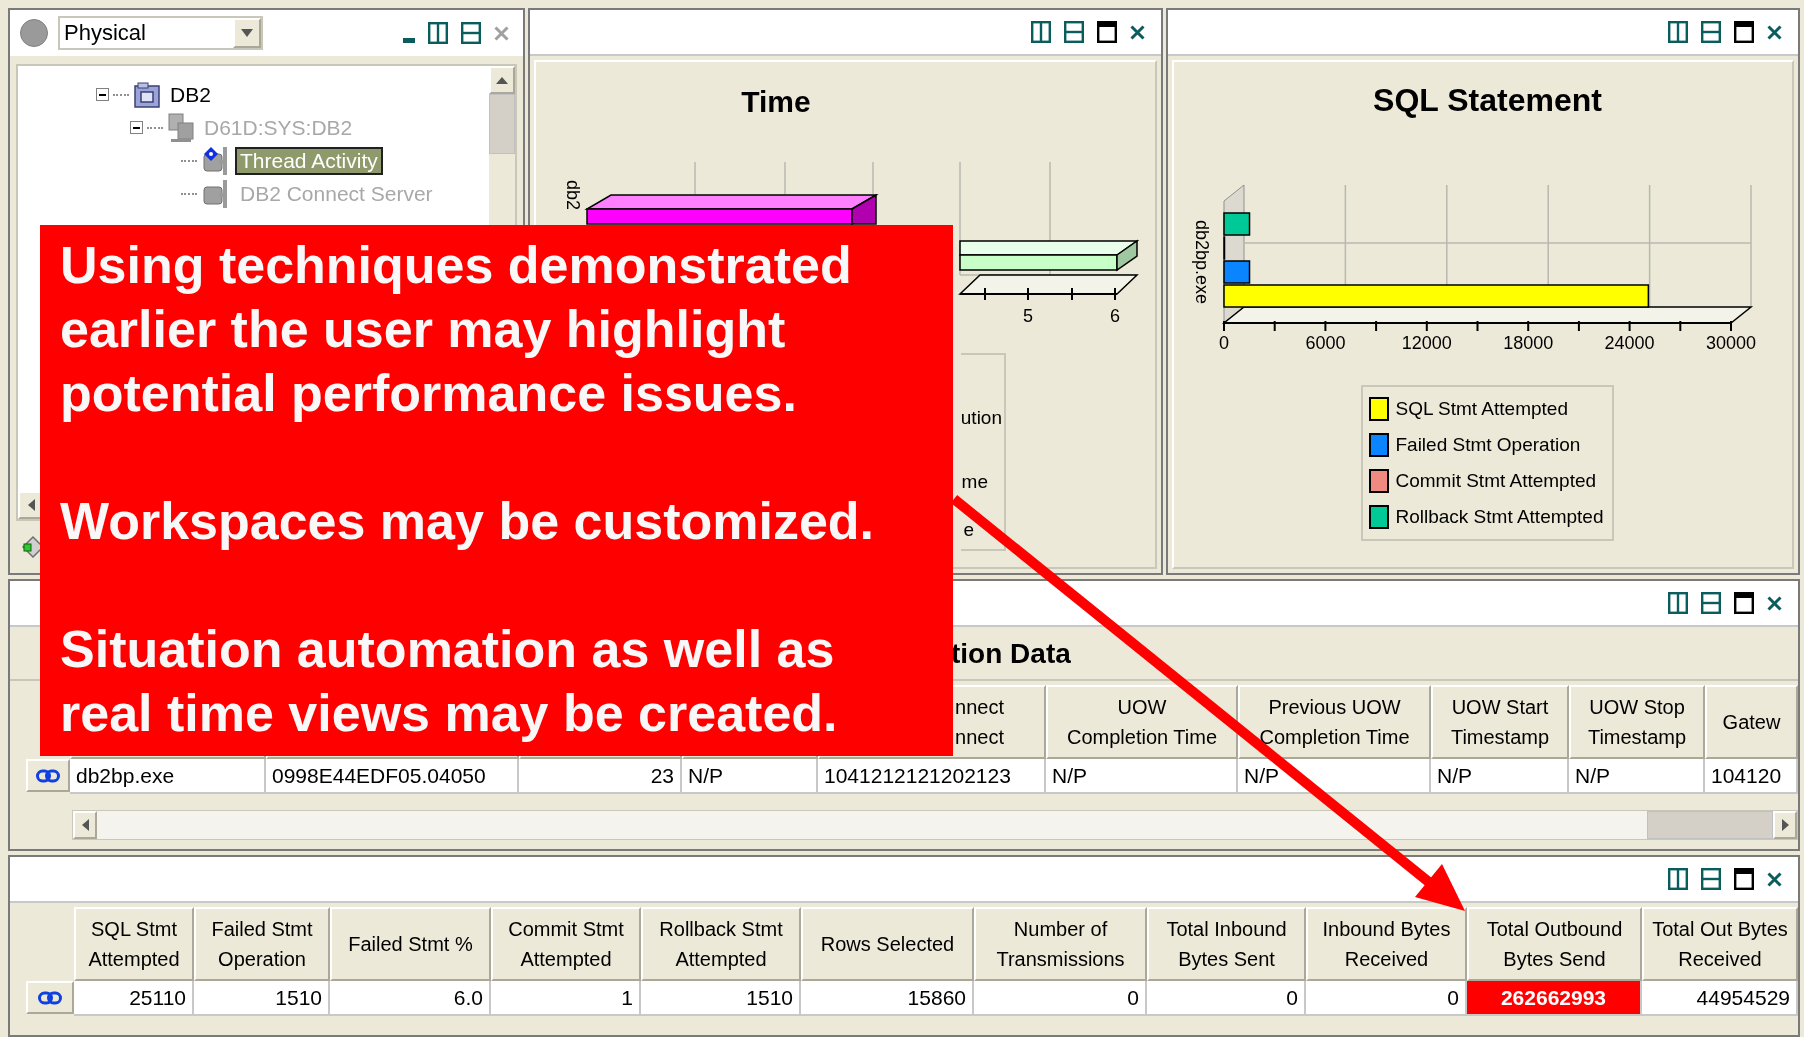  I want to click on table-cell: db2bp.exe, so click(168, 776).